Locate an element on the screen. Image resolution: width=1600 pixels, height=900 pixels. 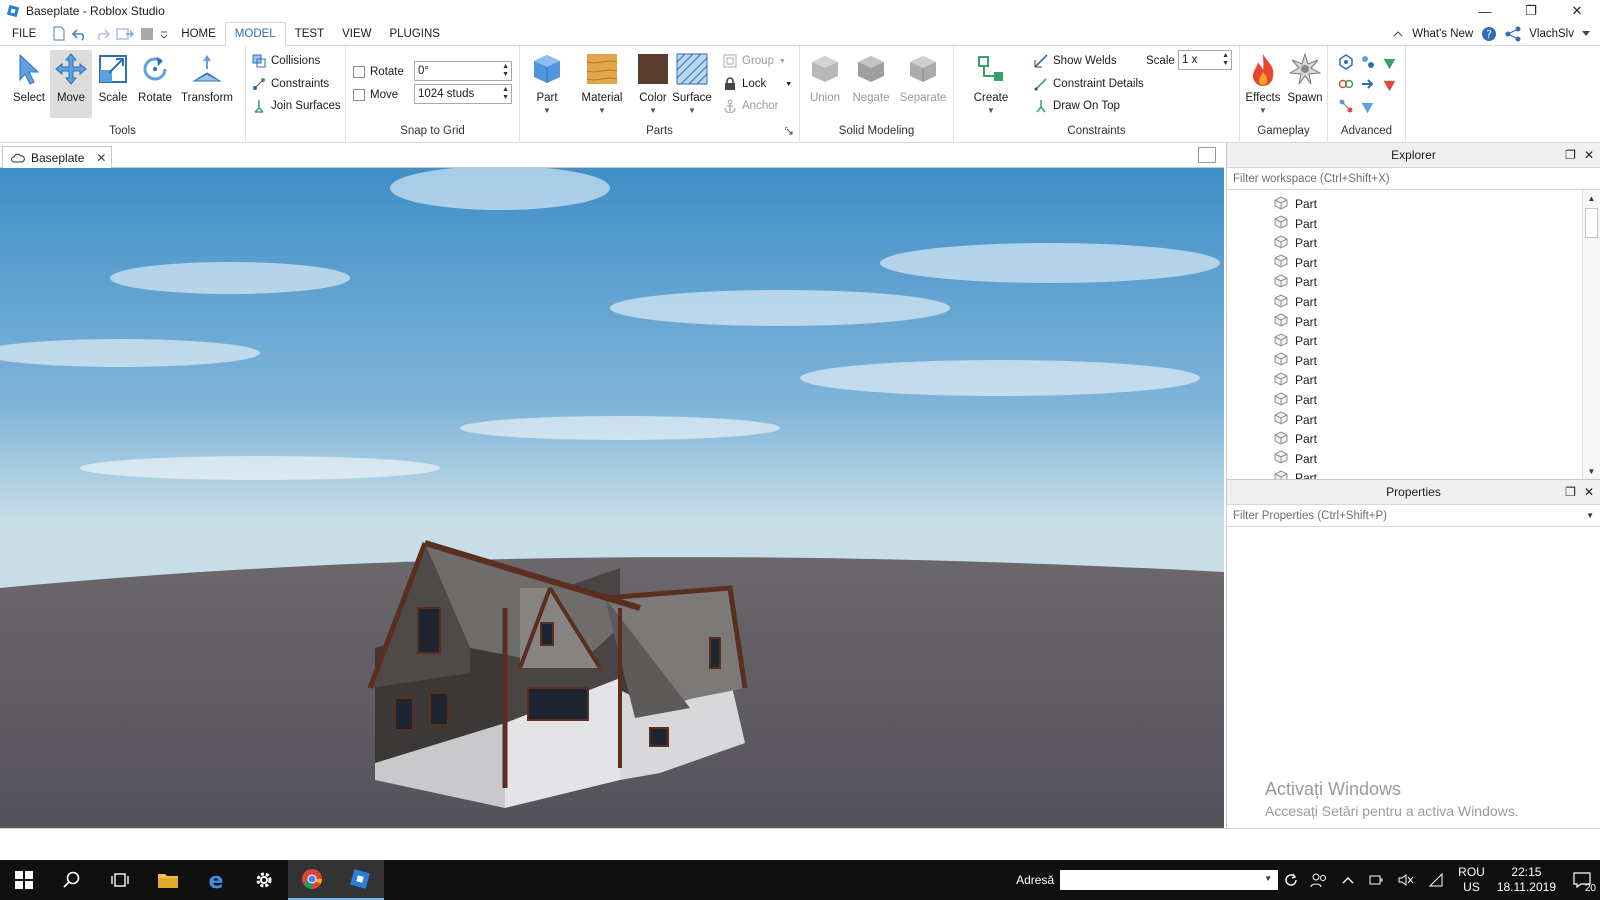
user-dropdown-icon is located at coordinates (1586, 33).